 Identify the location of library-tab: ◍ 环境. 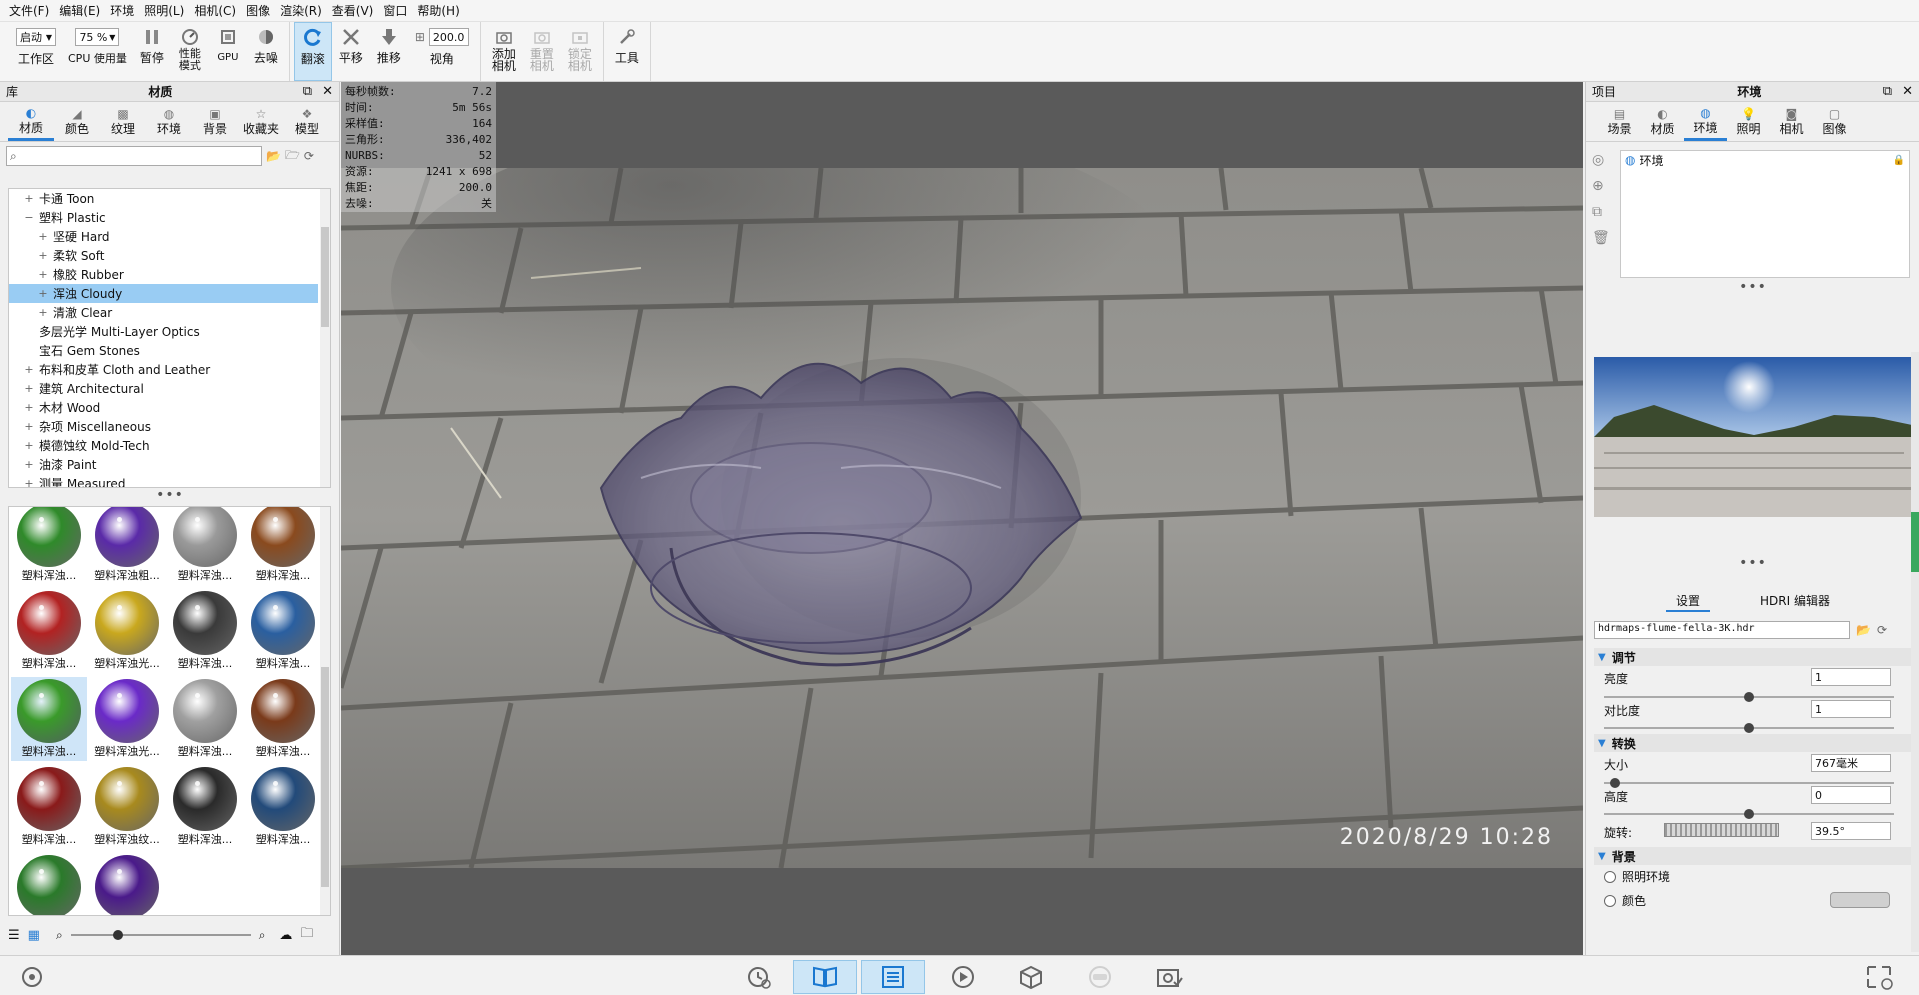
(169, 121).